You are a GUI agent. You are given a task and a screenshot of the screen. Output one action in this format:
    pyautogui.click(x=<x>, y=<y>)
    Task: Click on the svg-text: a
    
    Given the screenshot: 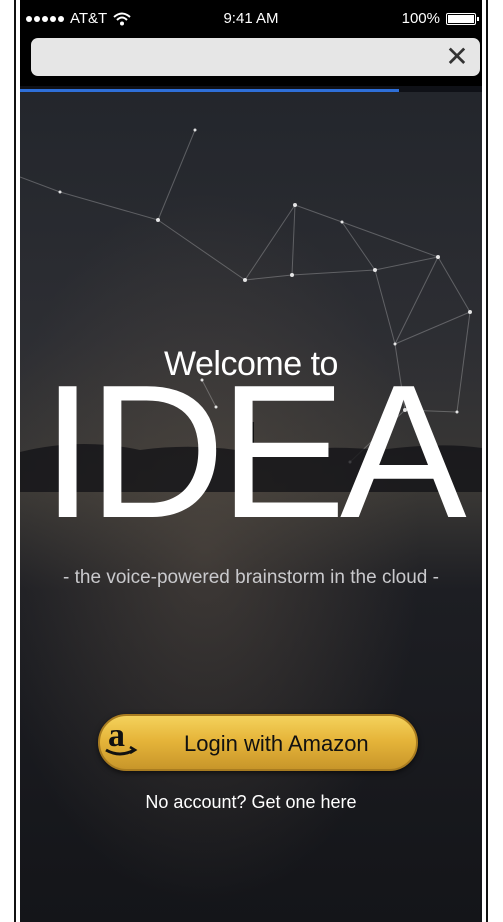 What is the action you would take?
    pyautogui.click(x=116, y=735)
    